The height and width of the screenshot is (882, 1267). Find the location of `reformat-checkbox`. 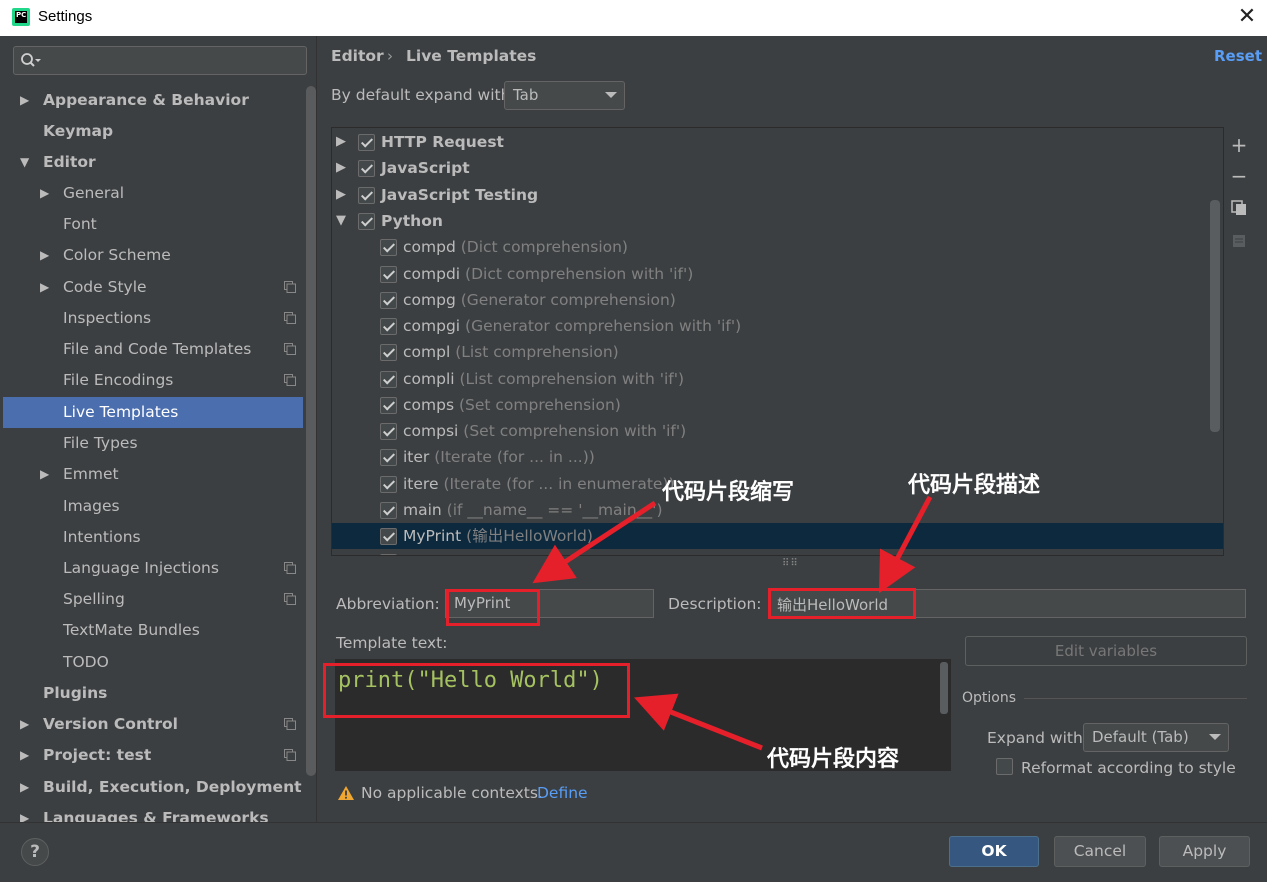

reformat-checkbox is located at coordinates (1004, 766).